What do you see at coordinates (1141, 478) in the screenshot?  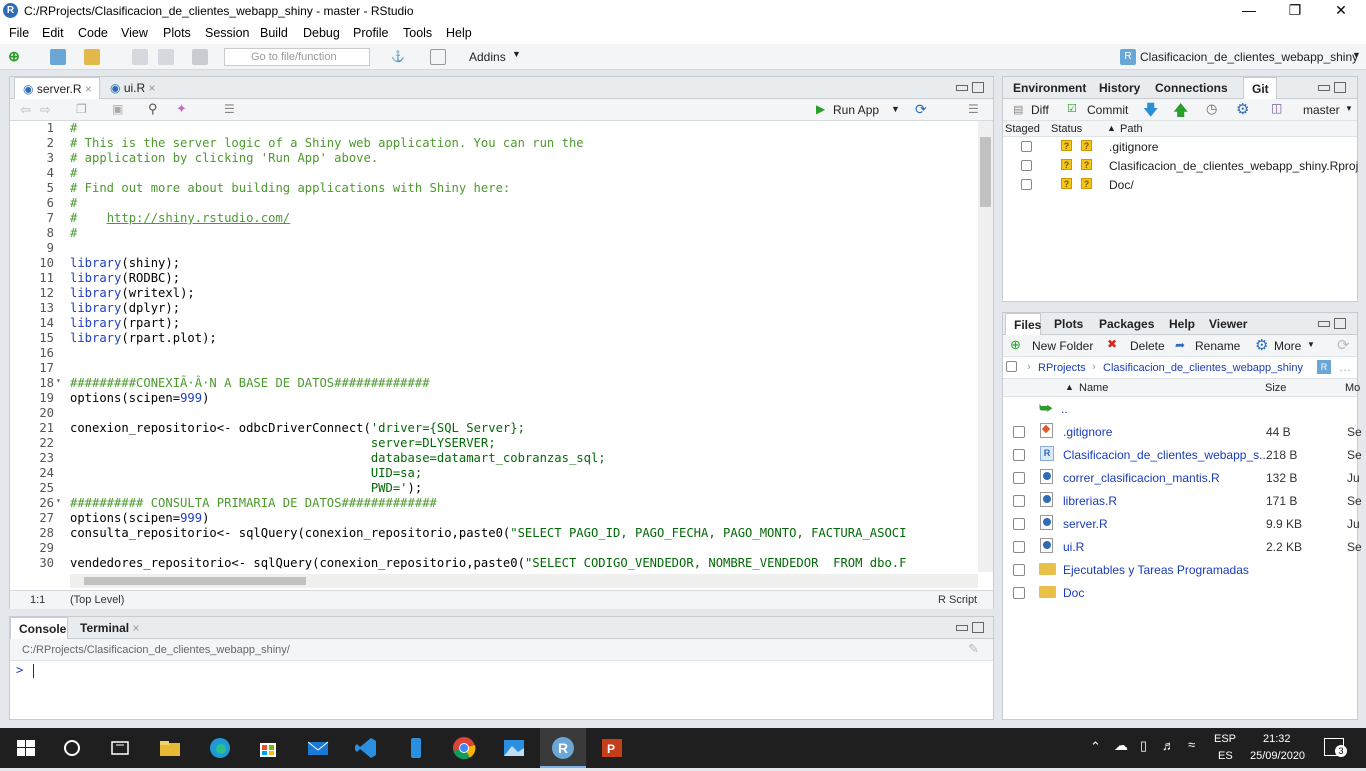 I see `file-name: correr_clasificacion_mantis.R` at bounding box center [1141, 478].